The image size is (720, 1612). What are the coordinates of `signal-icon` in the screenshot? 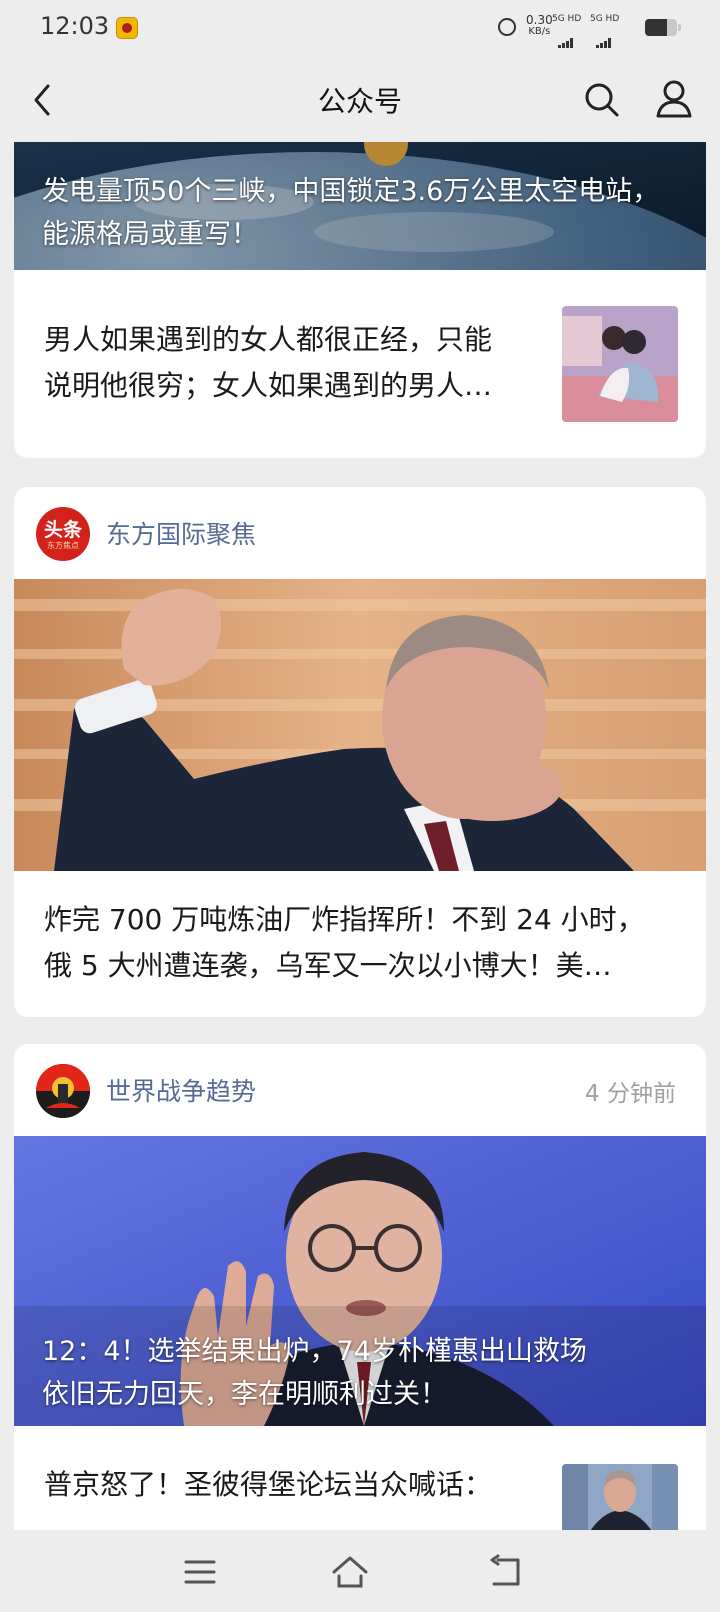 It's located at (566, 38).